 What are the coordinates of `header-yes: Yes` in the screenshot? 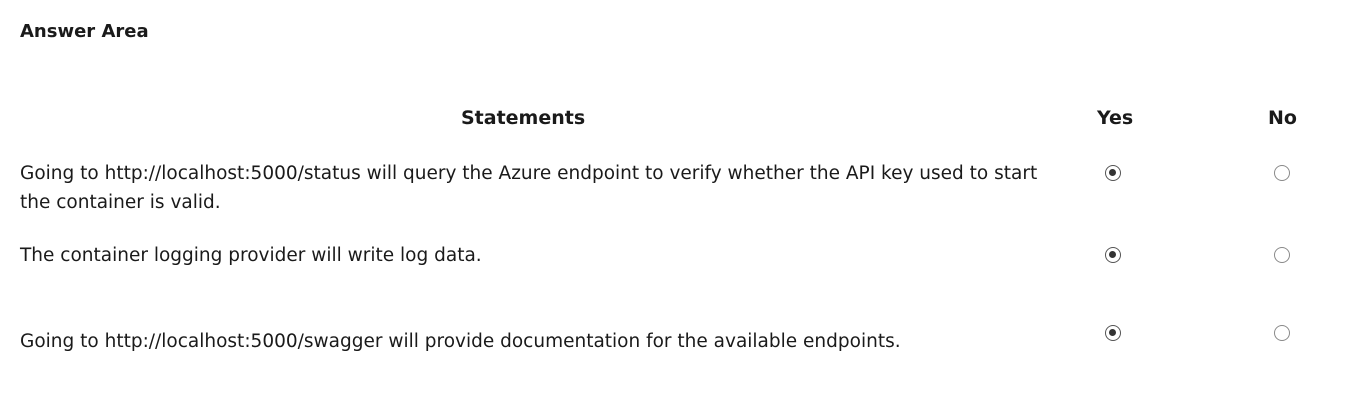 It's located at (1115, 118).